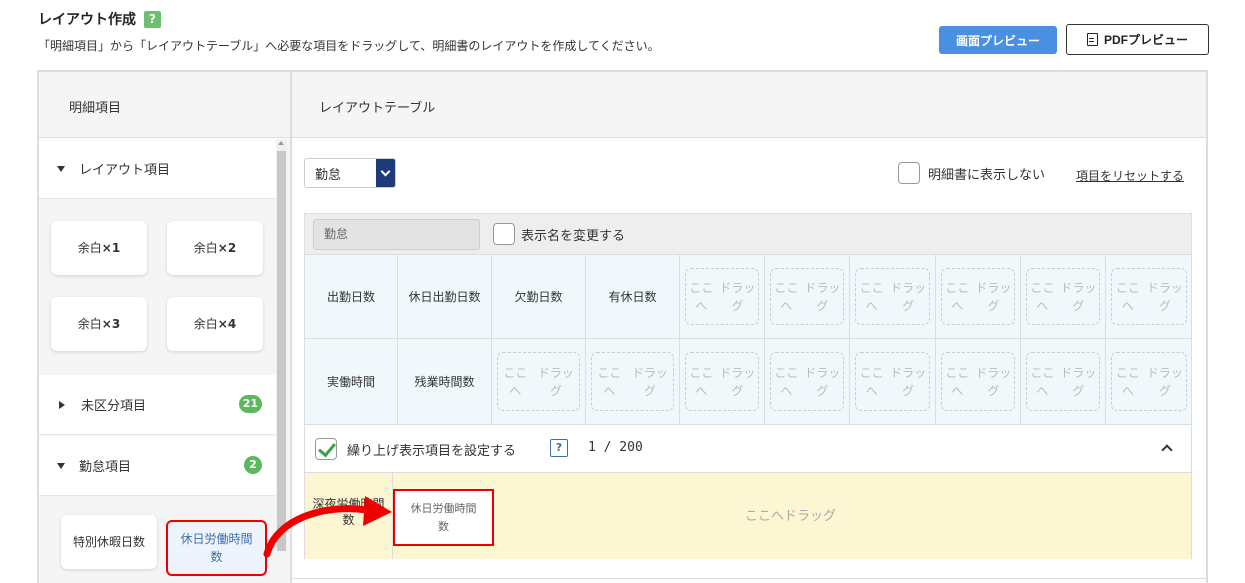 Image resolution: width=1245 pixels, height=583 pixels. I want to click on chip-line2: 数, so click(443, 526).